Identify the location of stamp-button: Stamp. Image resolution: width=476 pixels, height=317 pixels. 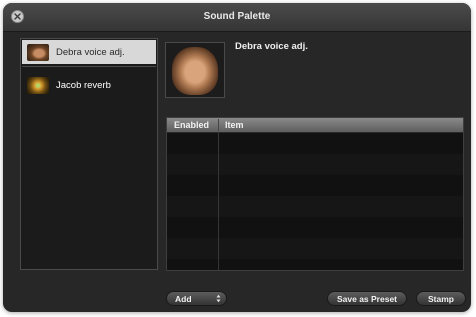
(441, 298).